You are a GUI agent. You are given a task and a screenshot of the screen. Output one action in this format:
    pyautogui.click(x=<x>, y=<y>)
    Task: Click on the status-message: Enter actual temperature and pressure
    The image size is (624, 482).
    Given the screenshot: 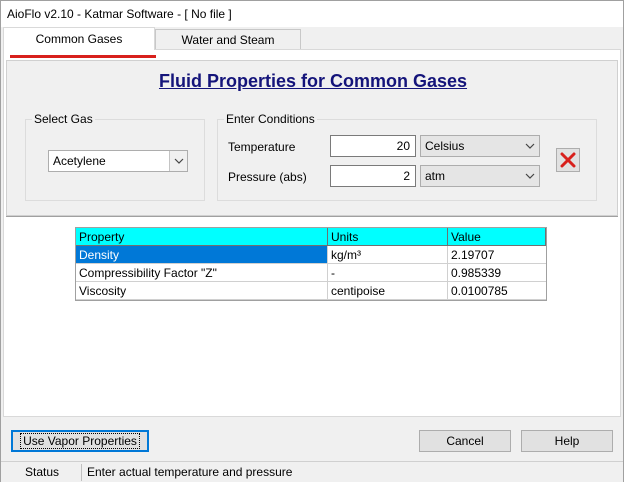 What is the action you would take?
    pyautogui.click(x=190, y=472)
    